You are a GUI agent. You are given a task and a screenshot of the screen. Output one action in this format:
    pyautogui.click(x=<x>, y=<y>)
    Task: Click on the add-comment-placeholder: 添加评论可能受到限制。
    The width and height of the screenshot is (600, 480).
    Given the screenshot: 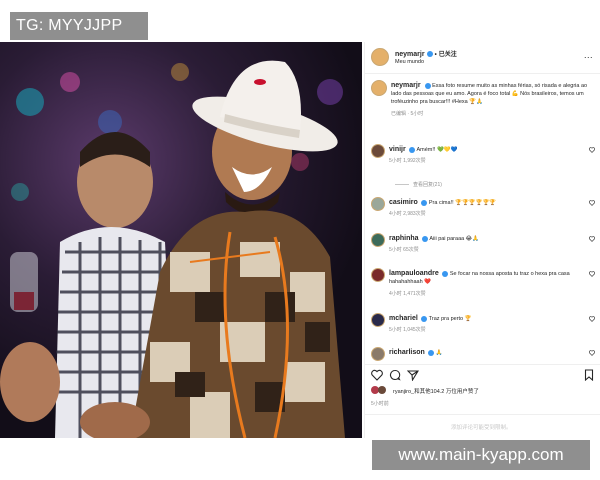 What is the action you would take?
    pyautogui.click(x=481, y=427)
    